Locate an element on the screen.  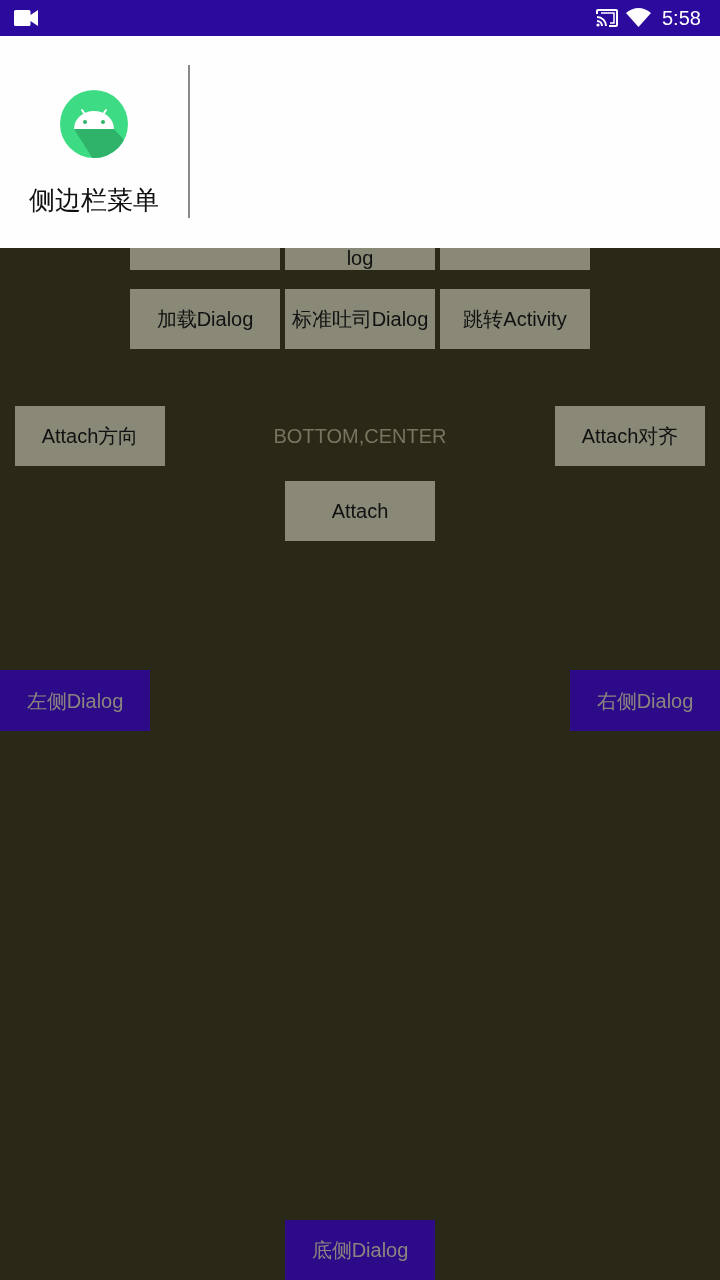
attach-value-label: BOTTOM,CENTER is located at coordinates (360, 436).